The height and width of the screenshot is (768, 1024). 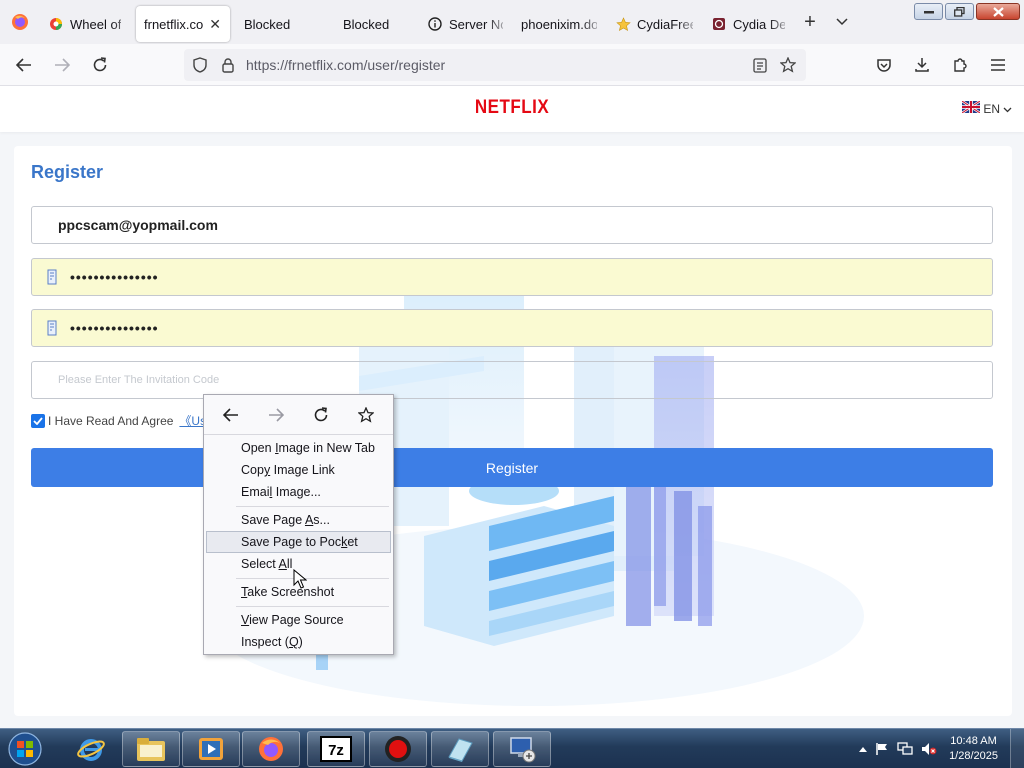 I want to click on clock-date: 1/28/2025, so click(x=973, y=756).